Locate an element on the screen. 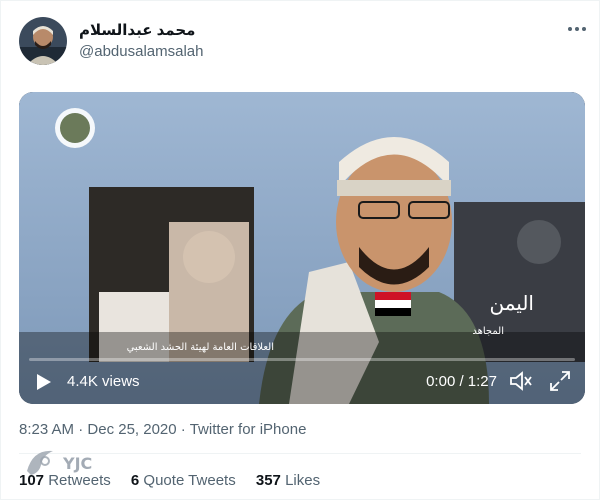  video-views: 4.4K views is located at coordinates (103, 381).